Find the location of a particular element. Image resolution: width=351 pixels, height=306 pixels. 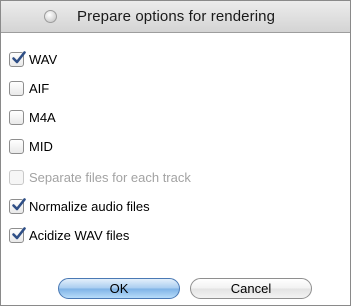

ok-button: OK is located at coordinates (119, 288).